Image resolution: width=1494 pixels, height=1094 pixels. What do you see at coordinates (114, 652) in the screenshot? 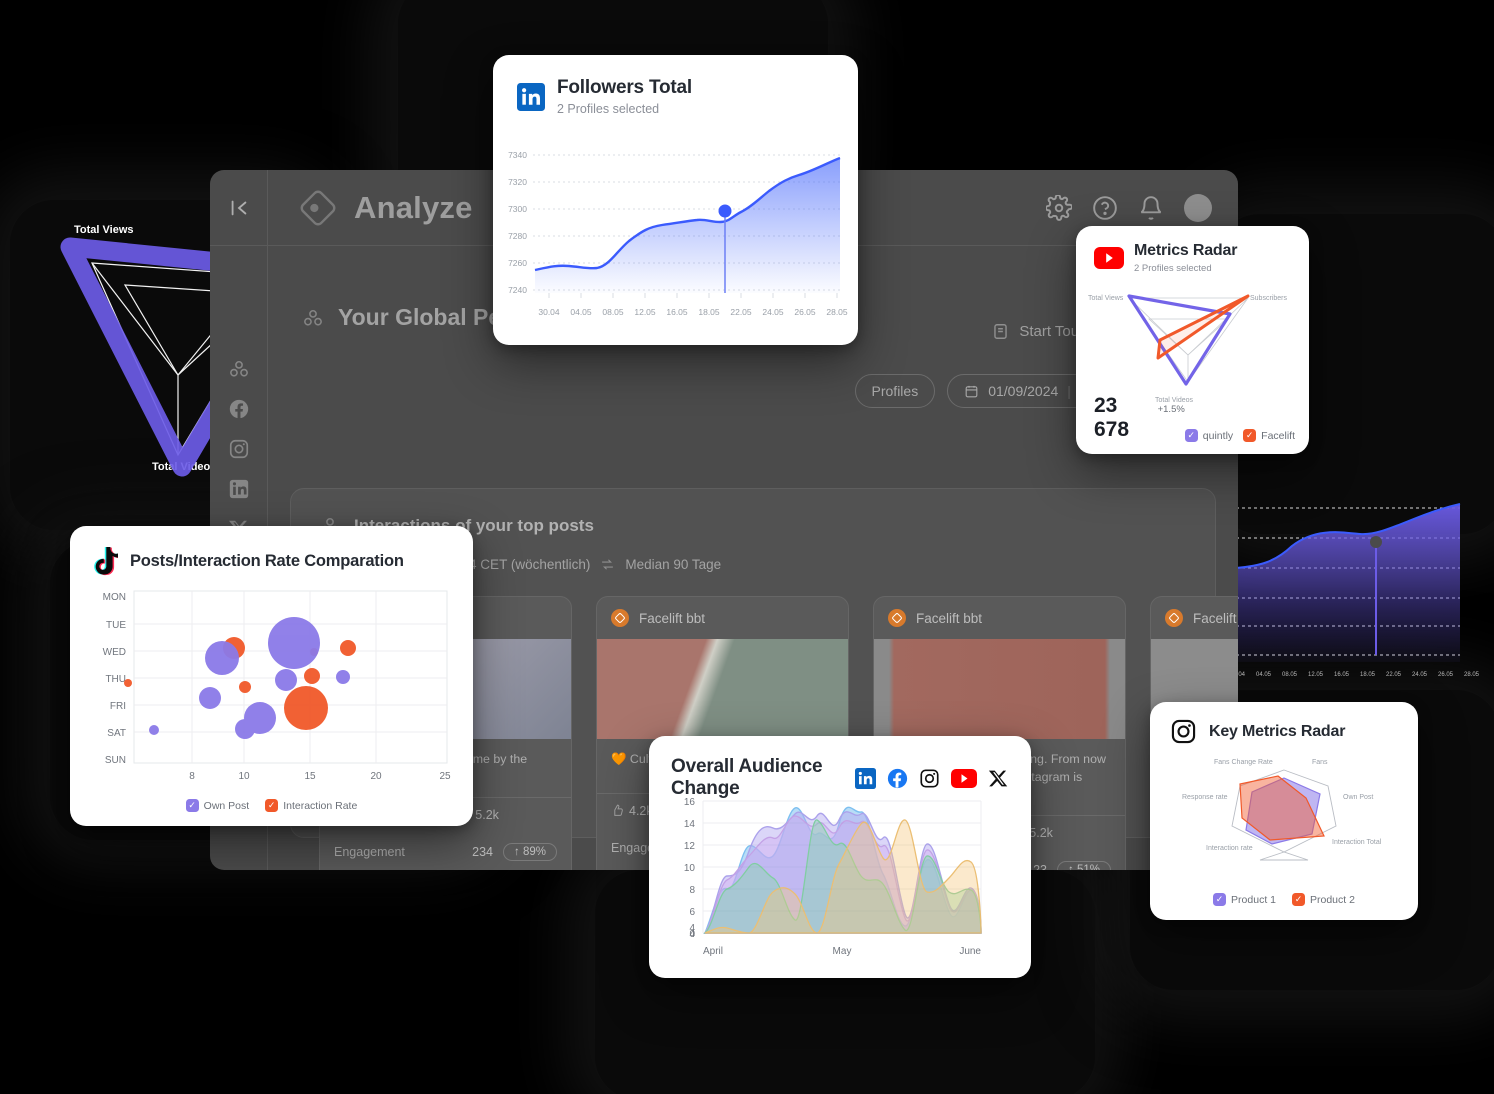
I see `svg-text: WED` at bounding box center [114, 652].